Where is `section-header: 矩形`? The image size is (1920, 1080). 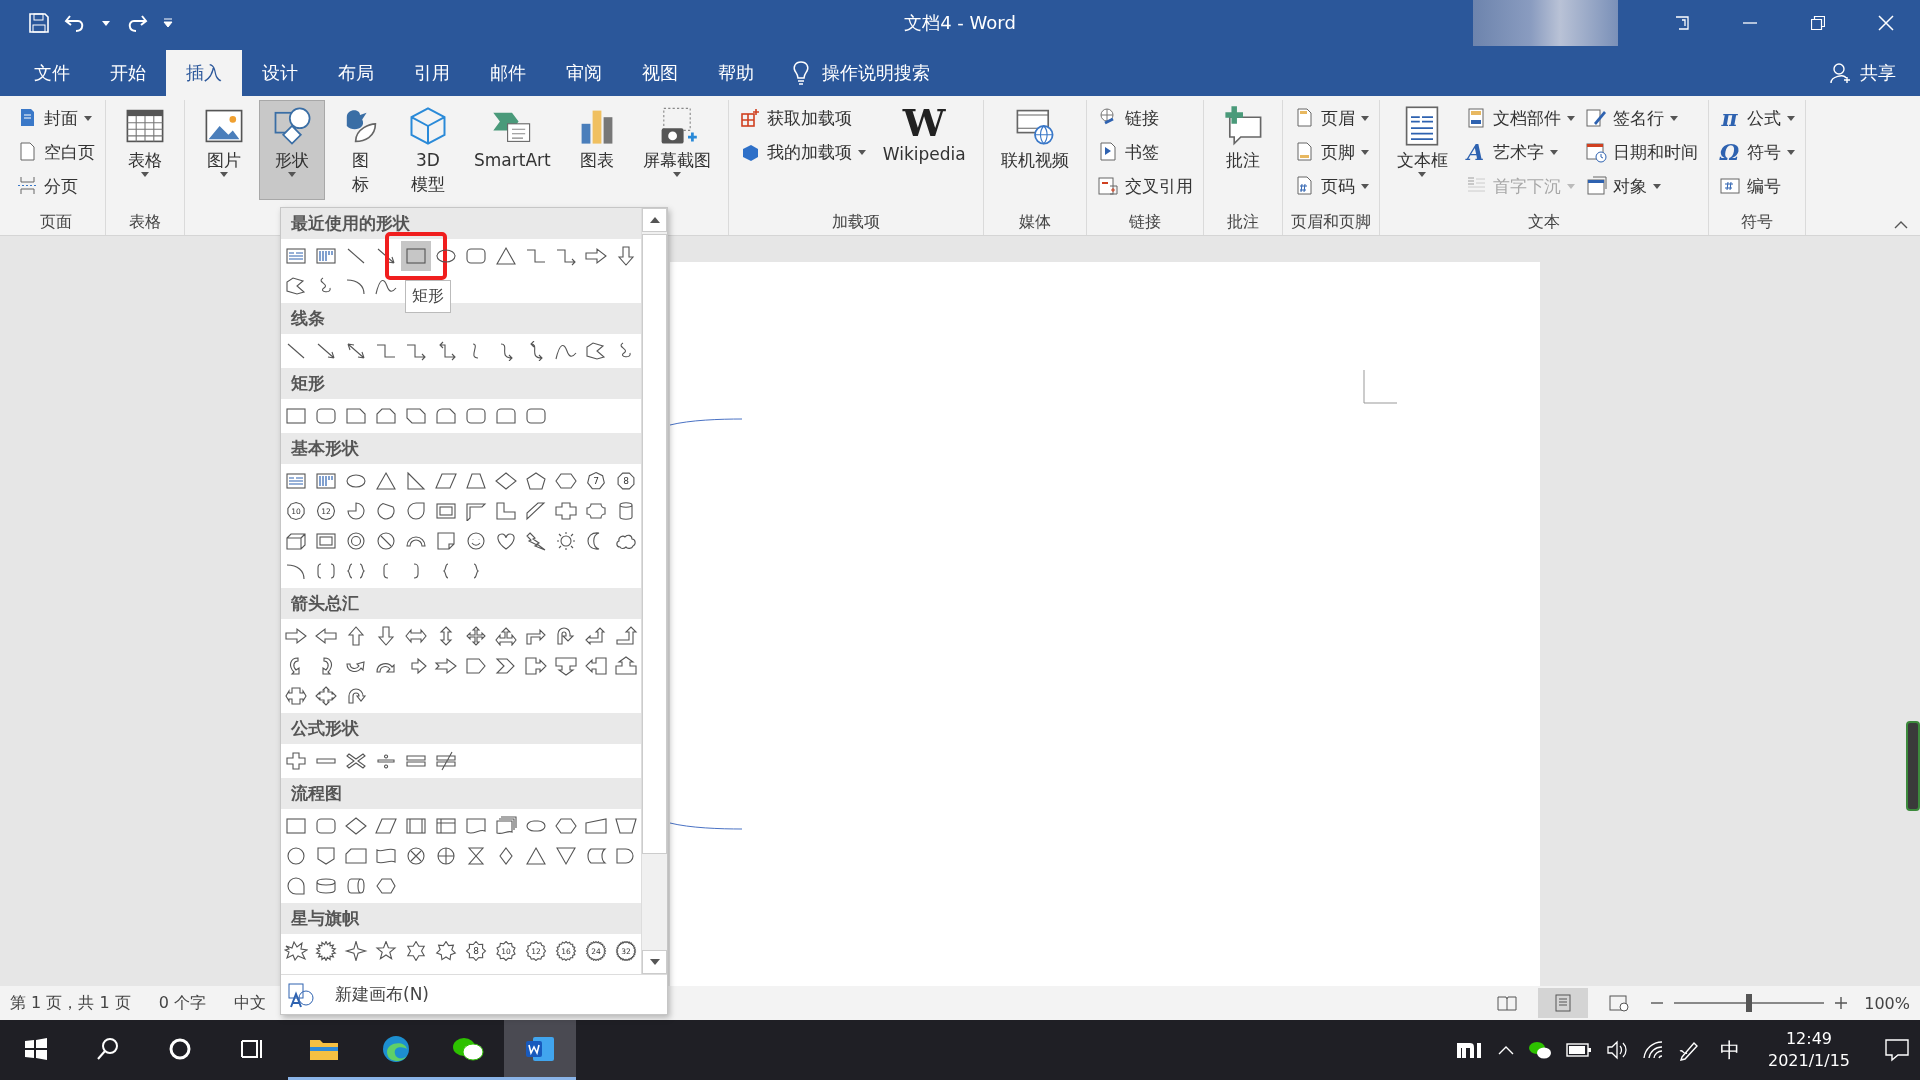 section-header: 矩形 is located at coordinates (461, 383).